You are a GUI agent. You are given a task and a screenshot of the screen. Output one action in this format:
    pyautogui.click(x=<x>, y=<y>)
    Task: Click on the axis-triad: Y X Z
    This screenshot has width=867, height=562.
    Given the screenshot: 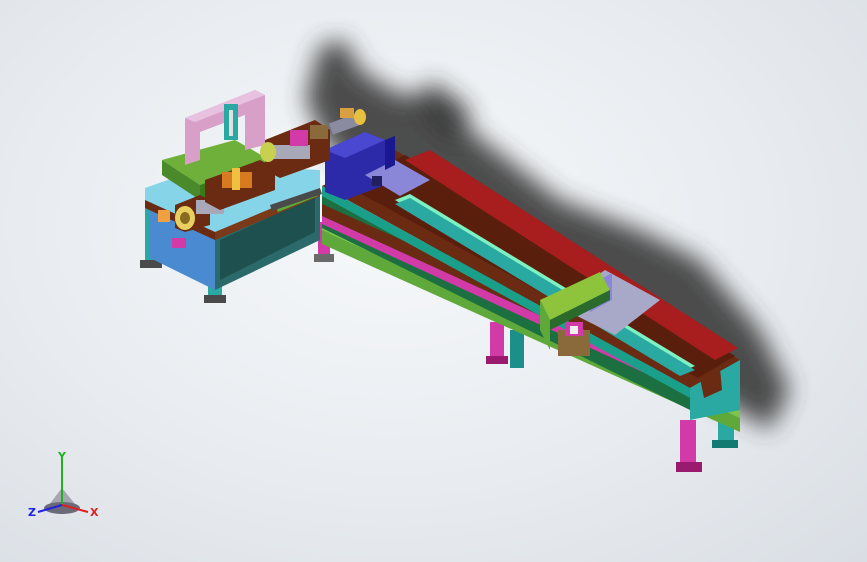 What is the action you would take?
    pyautogui.click(x=63, y=484)
    